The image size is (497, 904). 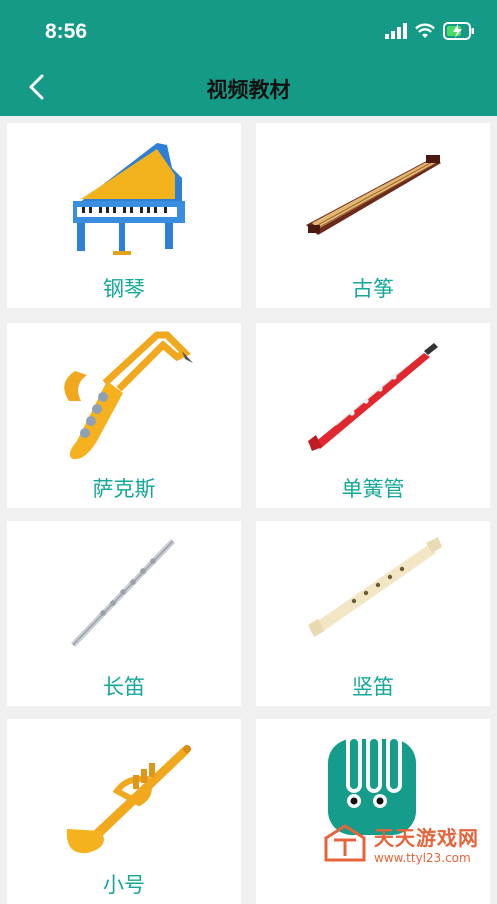 I want to click on watermark-logo-icon, so click(x=345, y=842).